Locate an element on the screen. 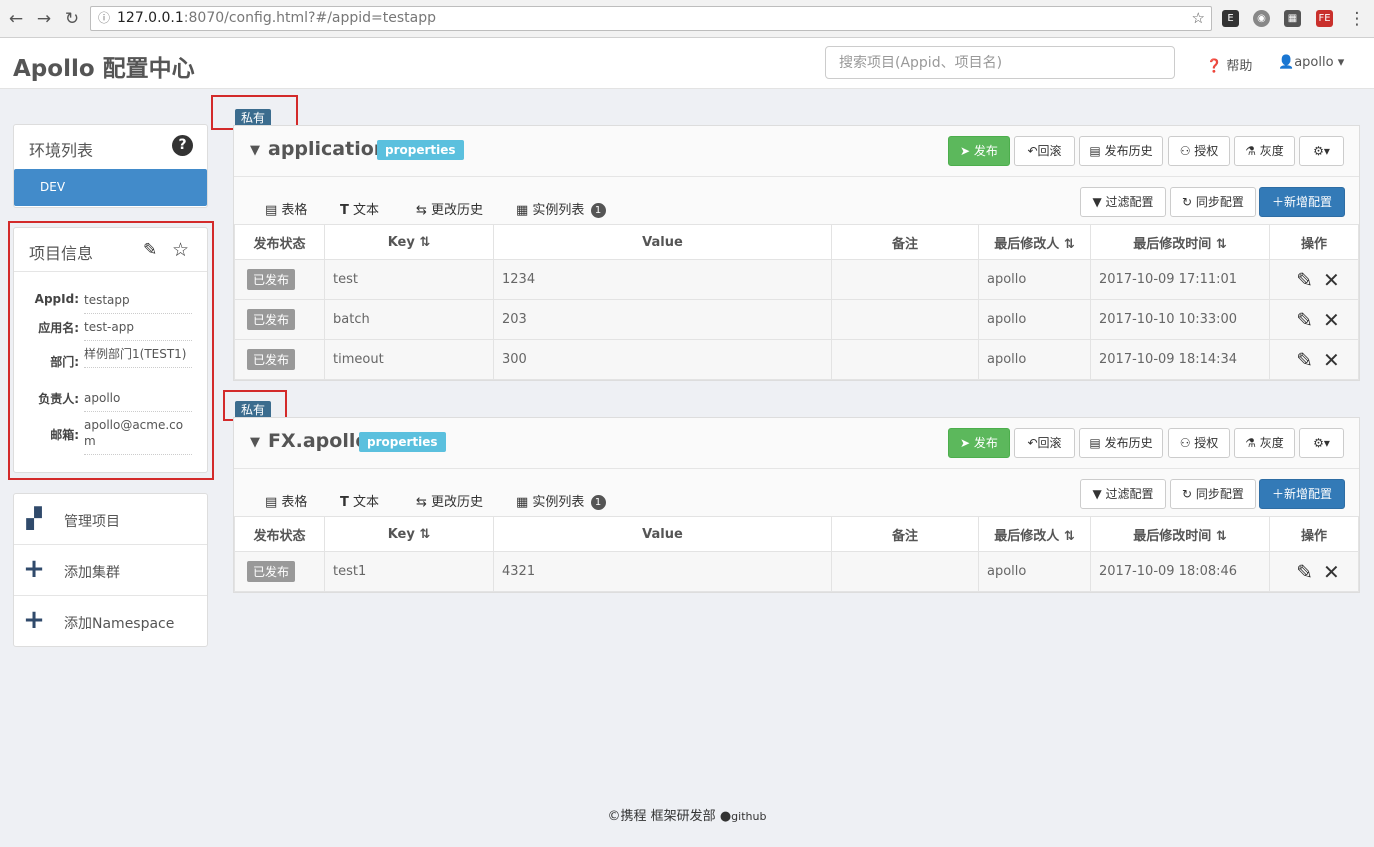 The width and height of the screenshot is (1374, 847). cell-time: 2017-10-10 10:33:00 is located at coordinates (1180, 319).